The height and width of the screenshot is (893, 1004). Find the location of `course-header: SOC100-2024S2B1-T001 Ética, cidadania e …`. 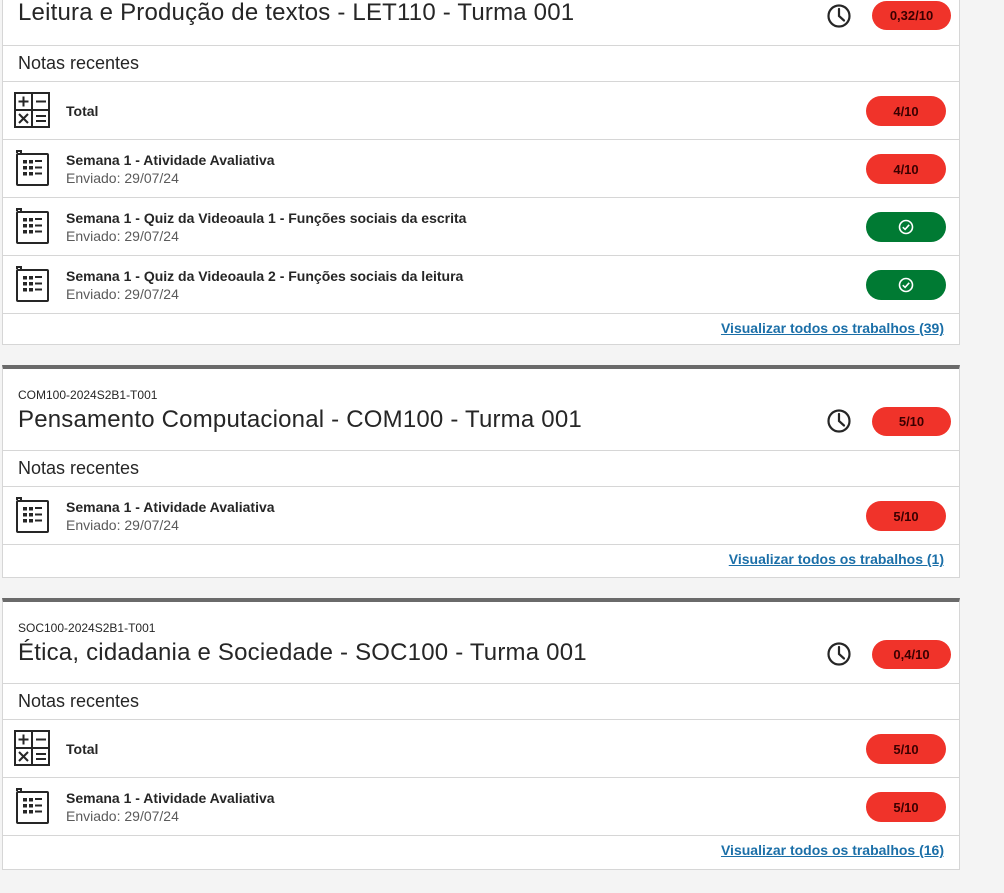

course-header: SOC100-2024S2B1-T001 Ética, cidadania e … is located at coordinates (481, 643).